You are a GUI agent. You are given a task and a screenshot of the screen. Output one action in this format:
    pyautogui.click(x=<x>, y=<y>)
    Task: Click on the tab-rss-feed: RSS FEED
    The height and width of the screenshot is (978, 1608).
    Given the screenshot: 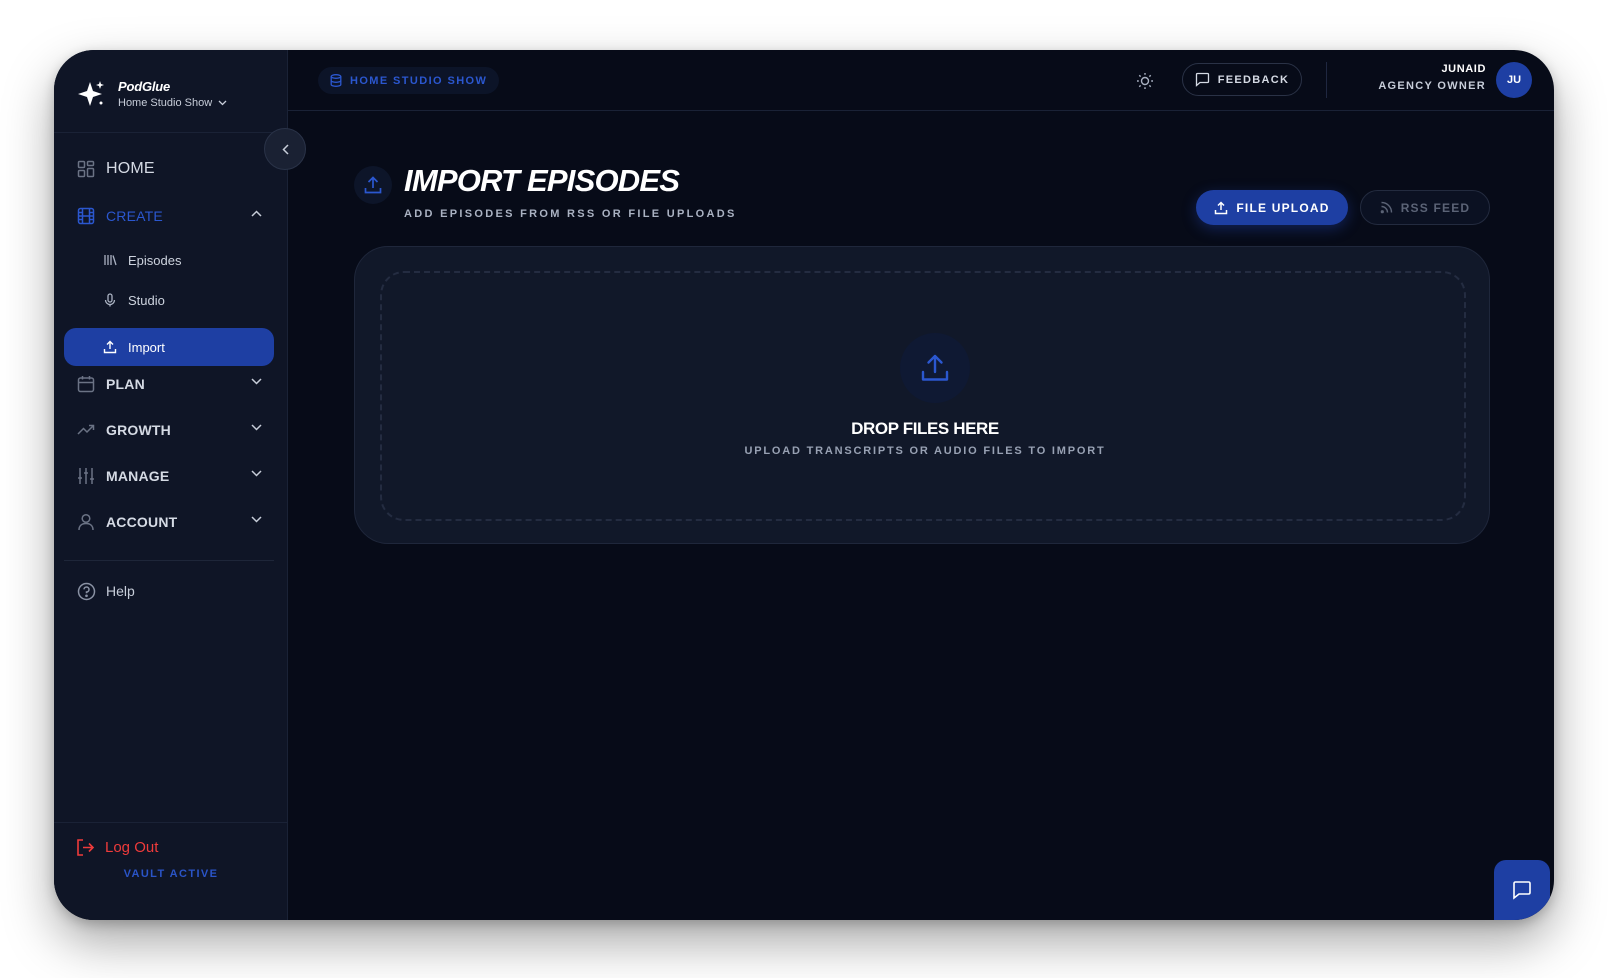 What is the action you would take?
    pyautogui.click(x=1425, y=207)
    